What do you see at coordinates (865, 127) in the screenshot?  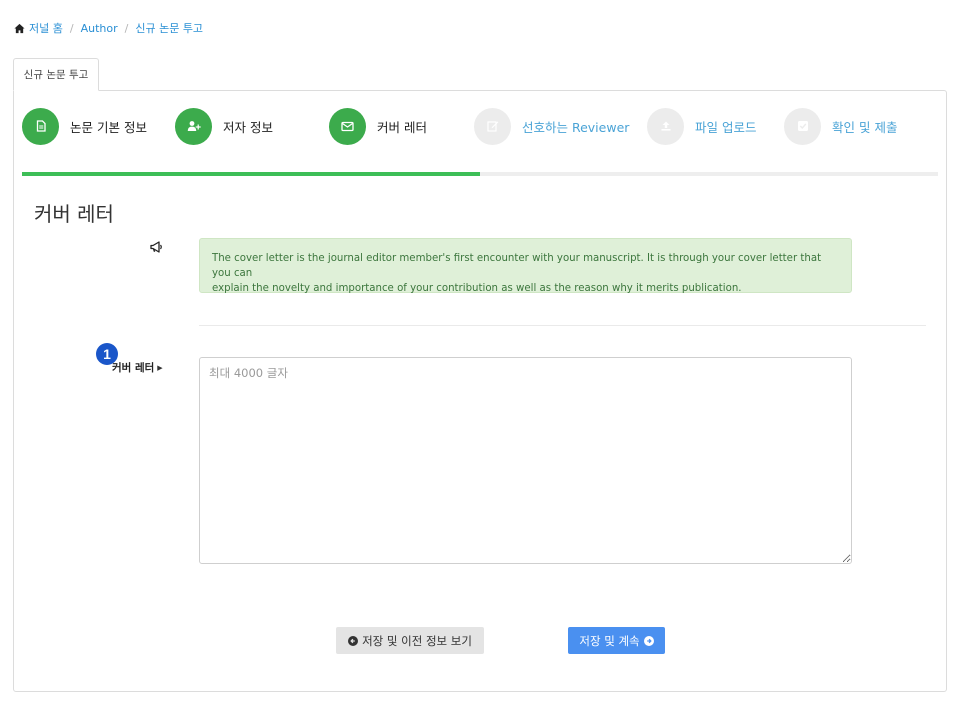 I see `step-label: 확인 및 제출` at bounding box center [865, 127].